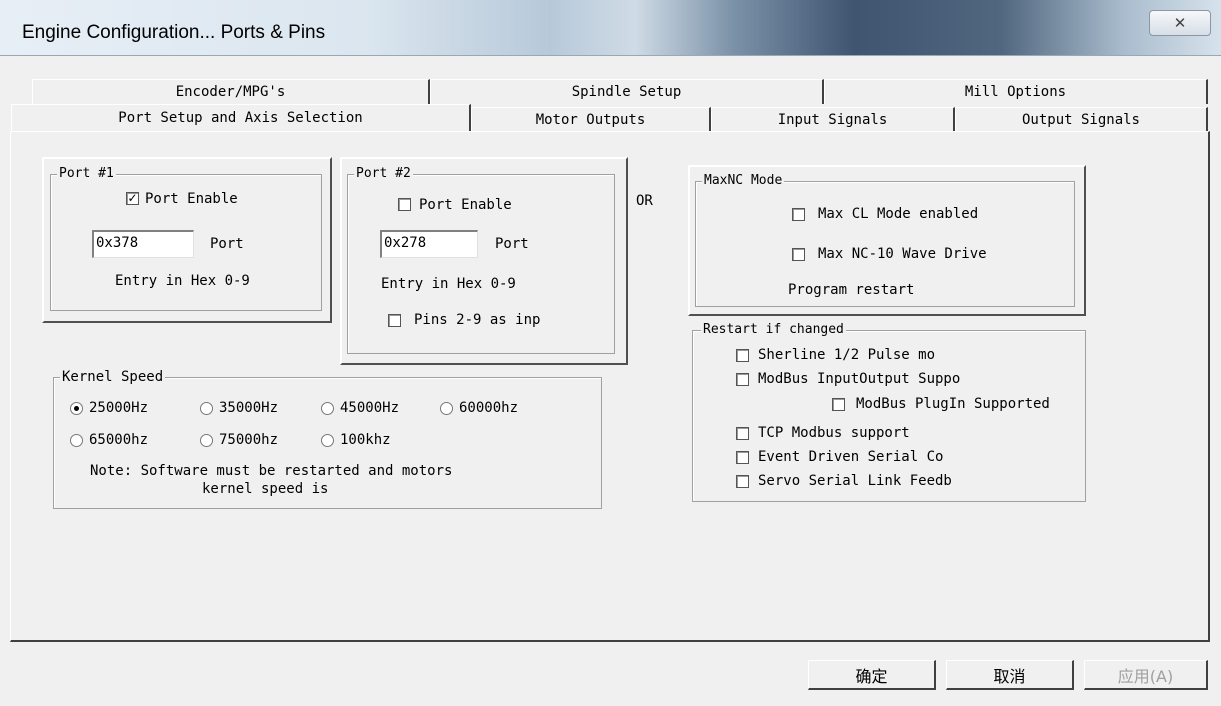 The height and width of the screenshot is (706, 1221). What do you see at coordinates (227, 244) in the screenshot?
I see `port1-address-label: Port` at bounding box center [227, 244].